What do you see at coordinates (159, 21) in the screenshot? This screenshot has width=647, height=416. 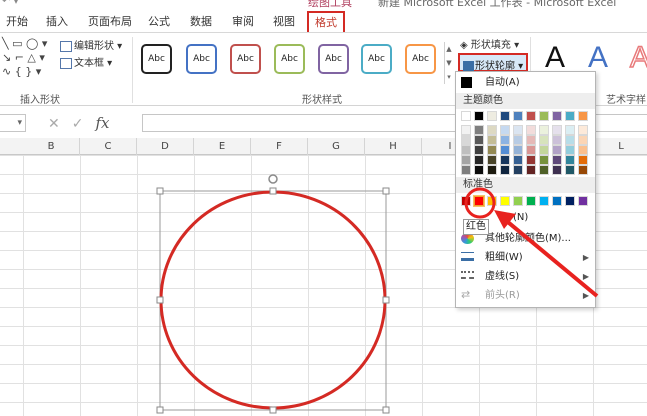 I see `tab-formulas: 公式` at bounding box center [159, 21].